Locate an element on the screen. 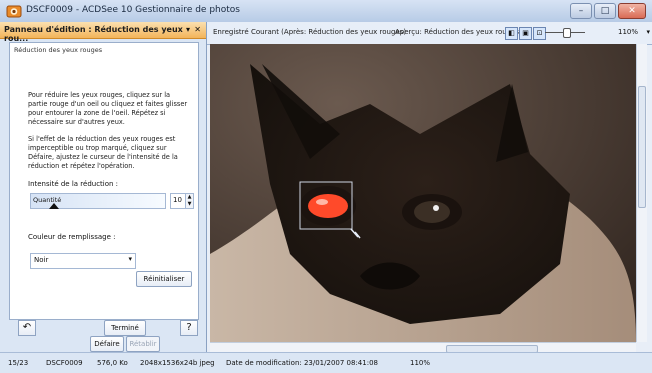  status-index: 15/23 is located at coordinates (18, 363).